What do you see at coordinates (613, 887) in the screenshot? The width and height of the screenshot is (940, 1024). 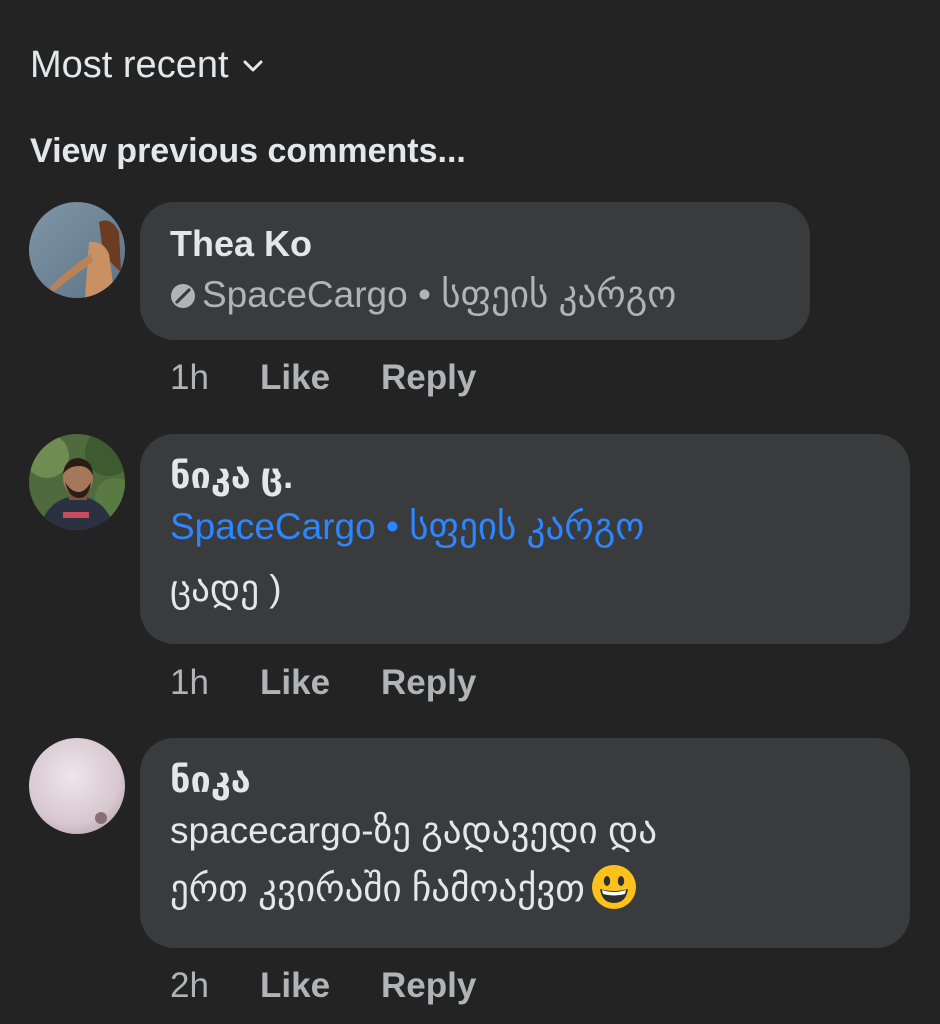 I see `grinning-face-emoji-icon` at bounding box center [613, 887].